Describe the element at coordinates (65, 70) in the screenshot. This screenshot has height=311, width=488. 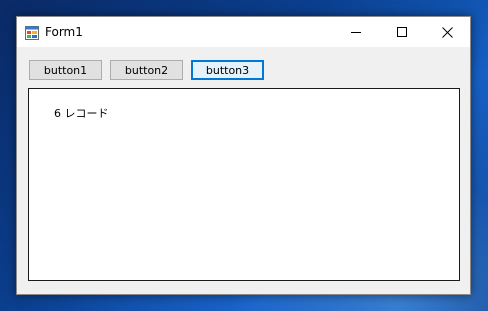
I see `button1: button1` at that location.